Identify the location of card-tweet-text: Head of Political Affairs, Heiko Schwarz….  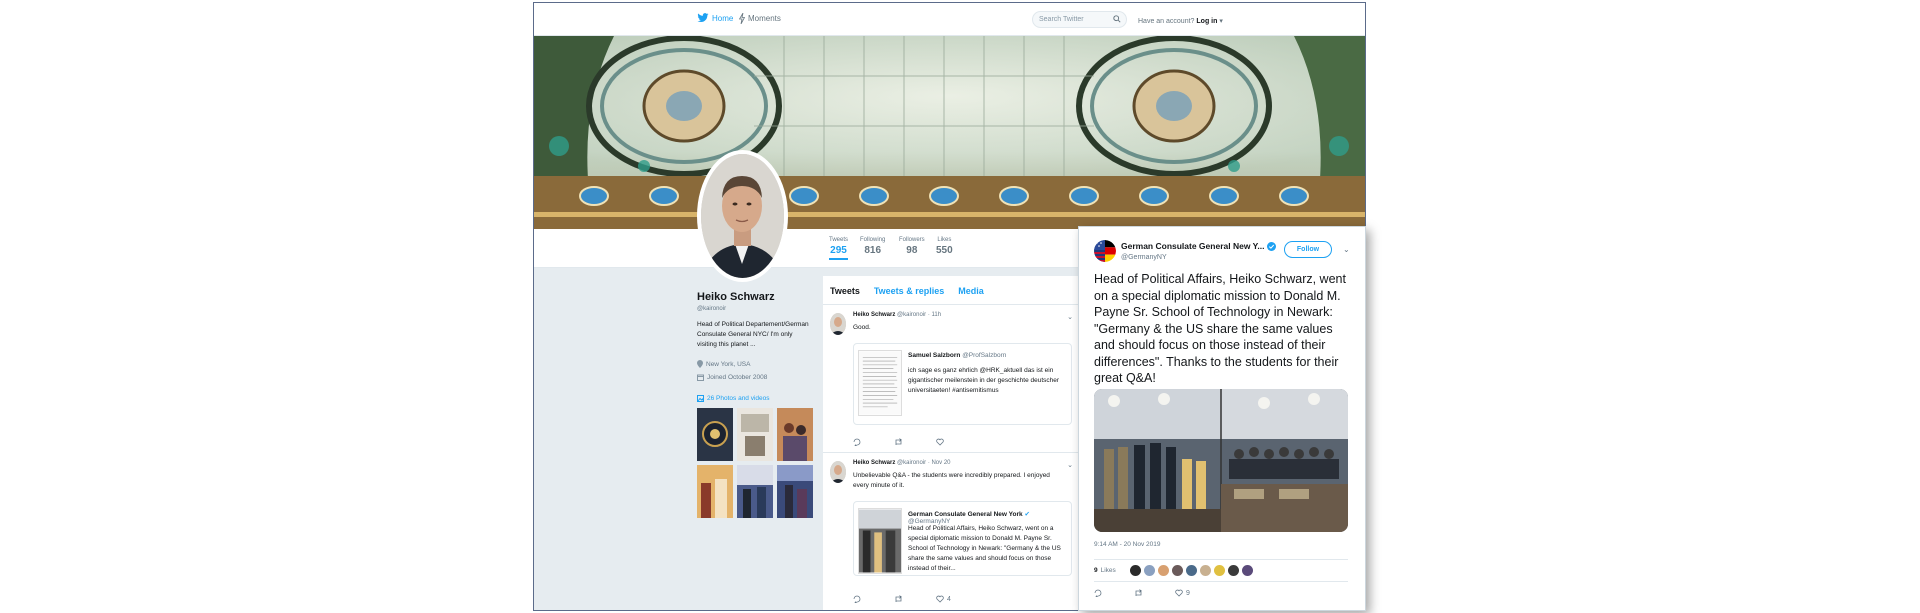
(1220, 328).